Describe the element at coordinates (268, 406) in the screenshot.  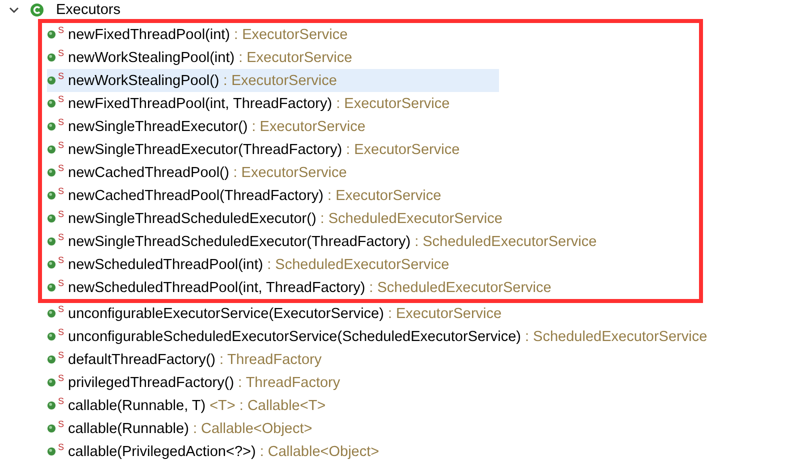
I see `return-type: <T> : Callable<T>` at that location.